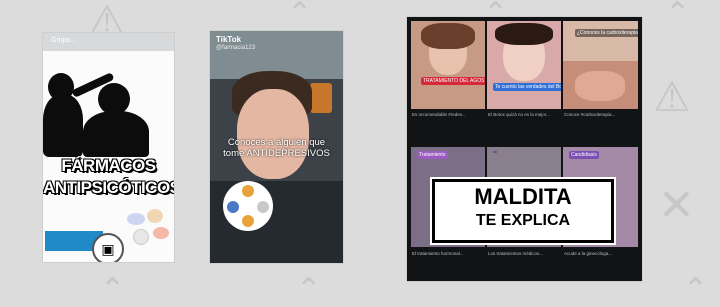 This screenshot has width=720, height=307. What do you see at coordinates (108, 165) in the screenshot?
I see `title-line-1: FÁRMACOS` at bounding box center [108, 165].